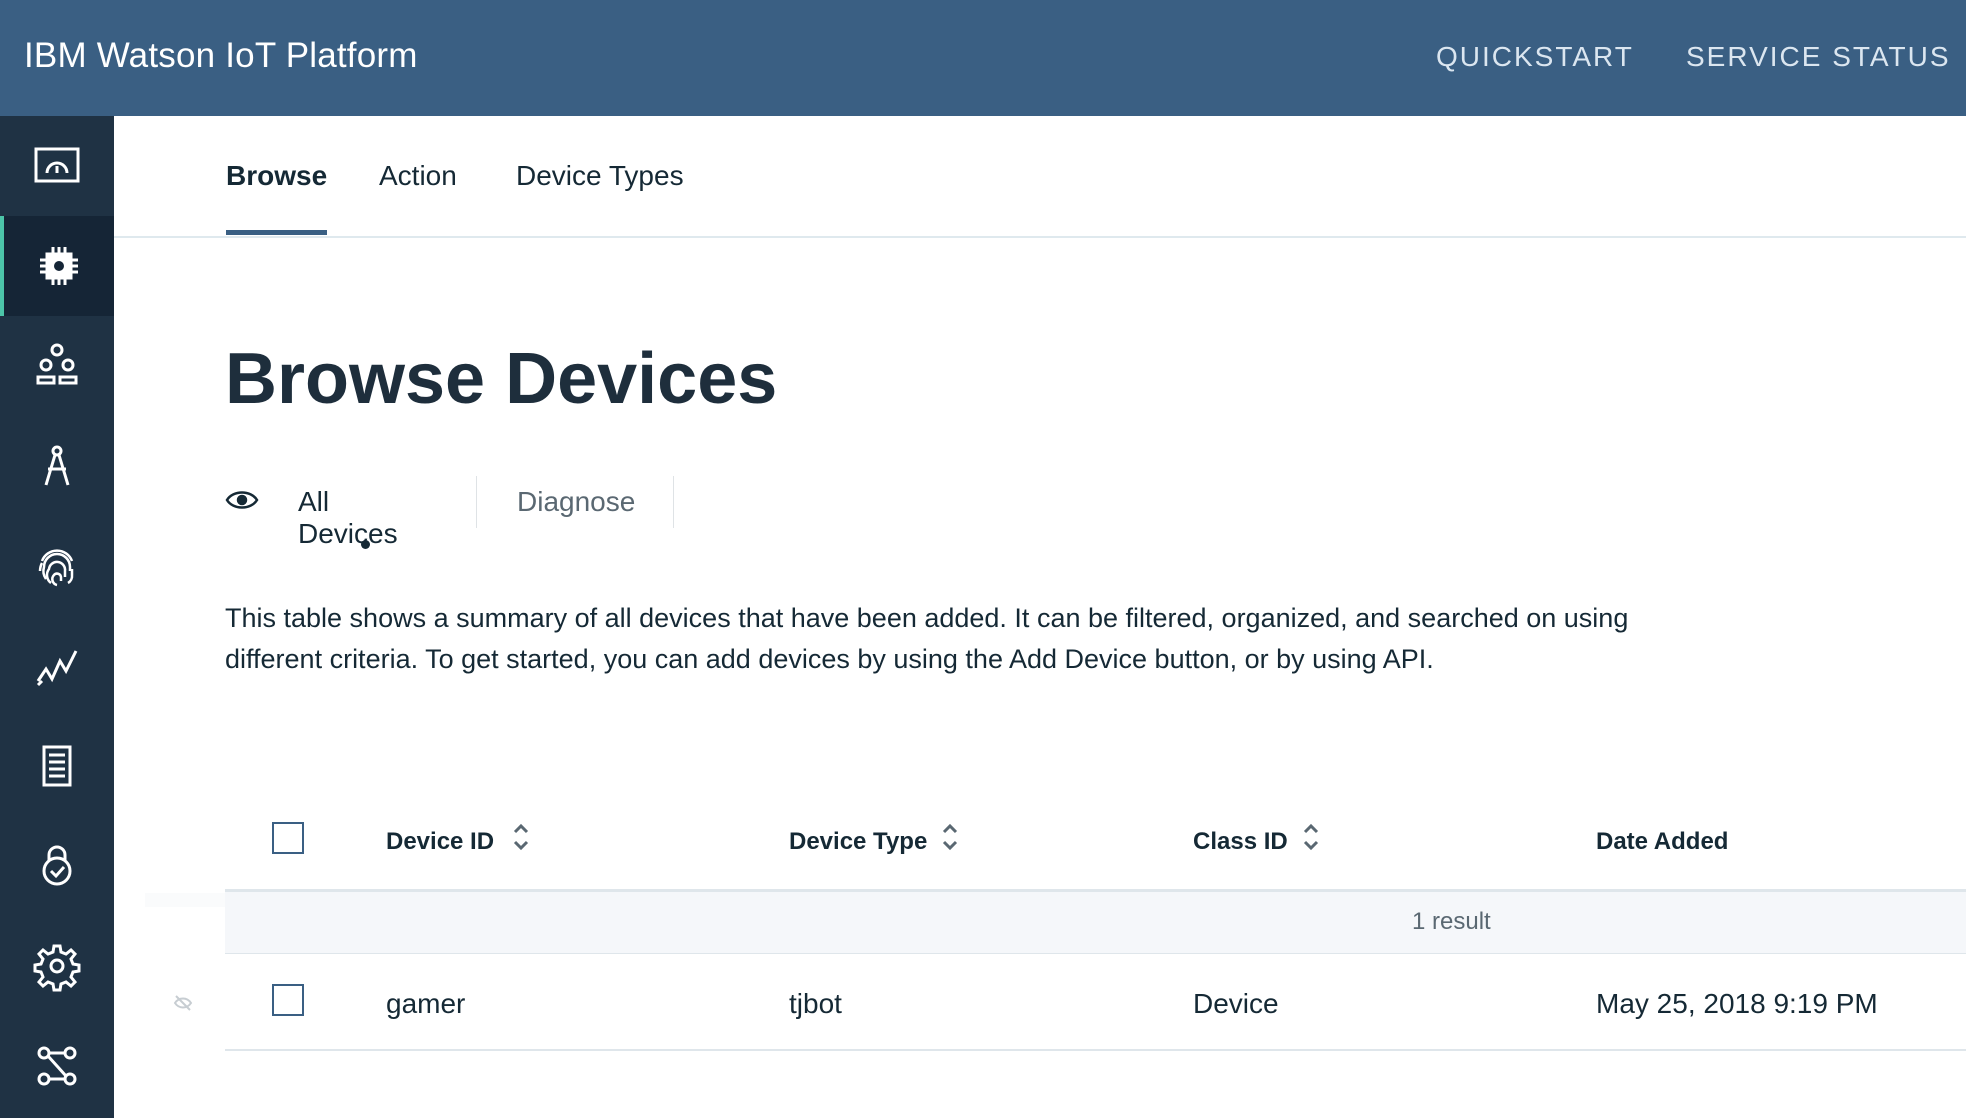 This screenshot has width=1966, height=1118. Describe the element at coordinates (277, 197) in the screenshot. I see `tab-browse: Browse` at that location.